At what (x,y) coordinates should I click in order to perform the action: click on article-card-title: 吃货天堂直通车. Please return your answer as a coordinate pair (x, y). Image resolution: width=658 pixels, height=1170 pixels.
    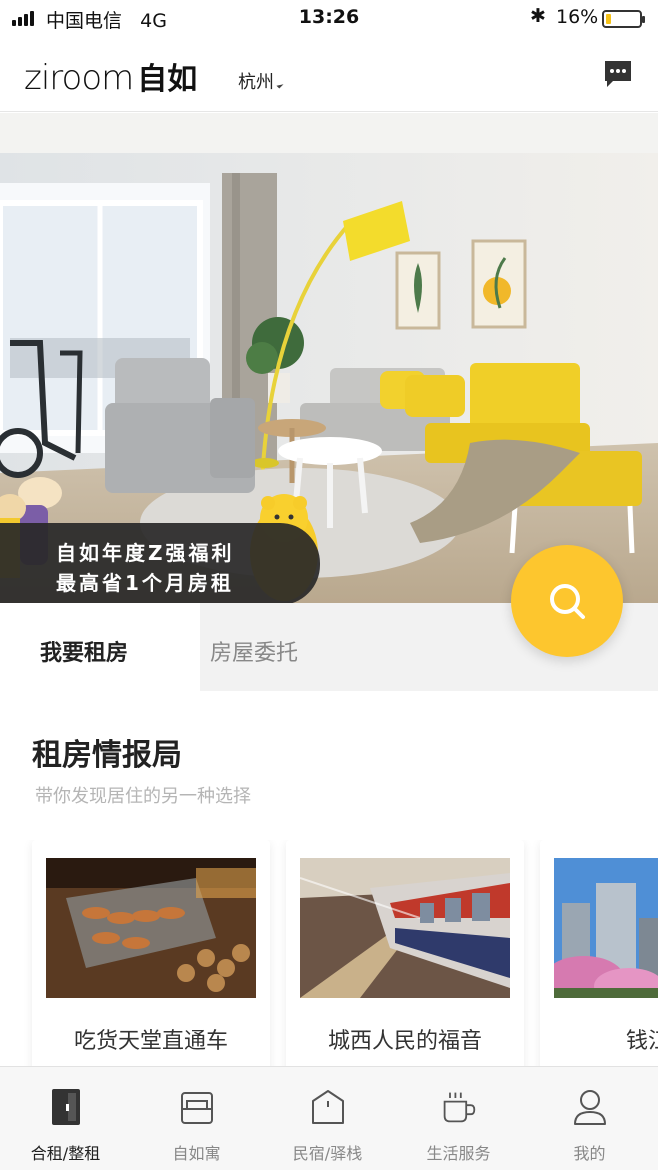
    Looking at the image, I should click on (150, 1041).